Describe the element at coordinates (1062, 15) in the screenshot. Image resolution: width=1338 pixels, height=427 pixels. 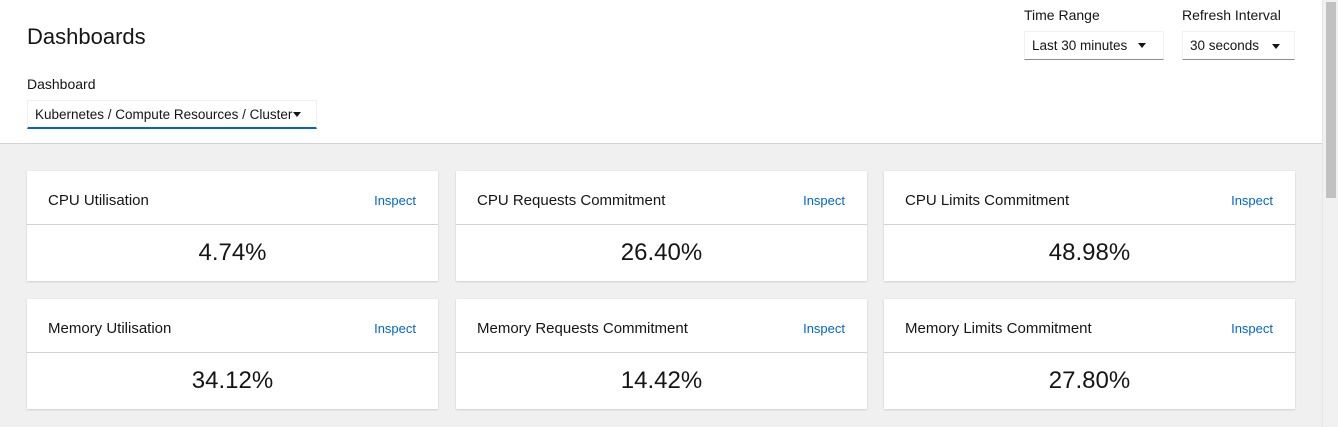
I see `time-range-label: Time Range` at that location.